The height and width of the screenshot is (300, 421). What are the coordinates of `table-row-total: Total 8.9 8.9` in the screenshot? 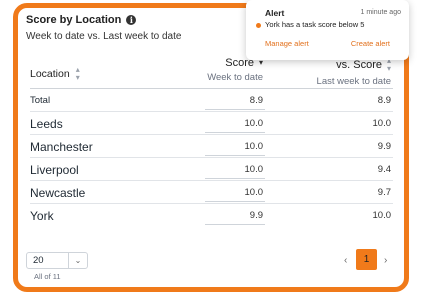 It's located at (211, 99).